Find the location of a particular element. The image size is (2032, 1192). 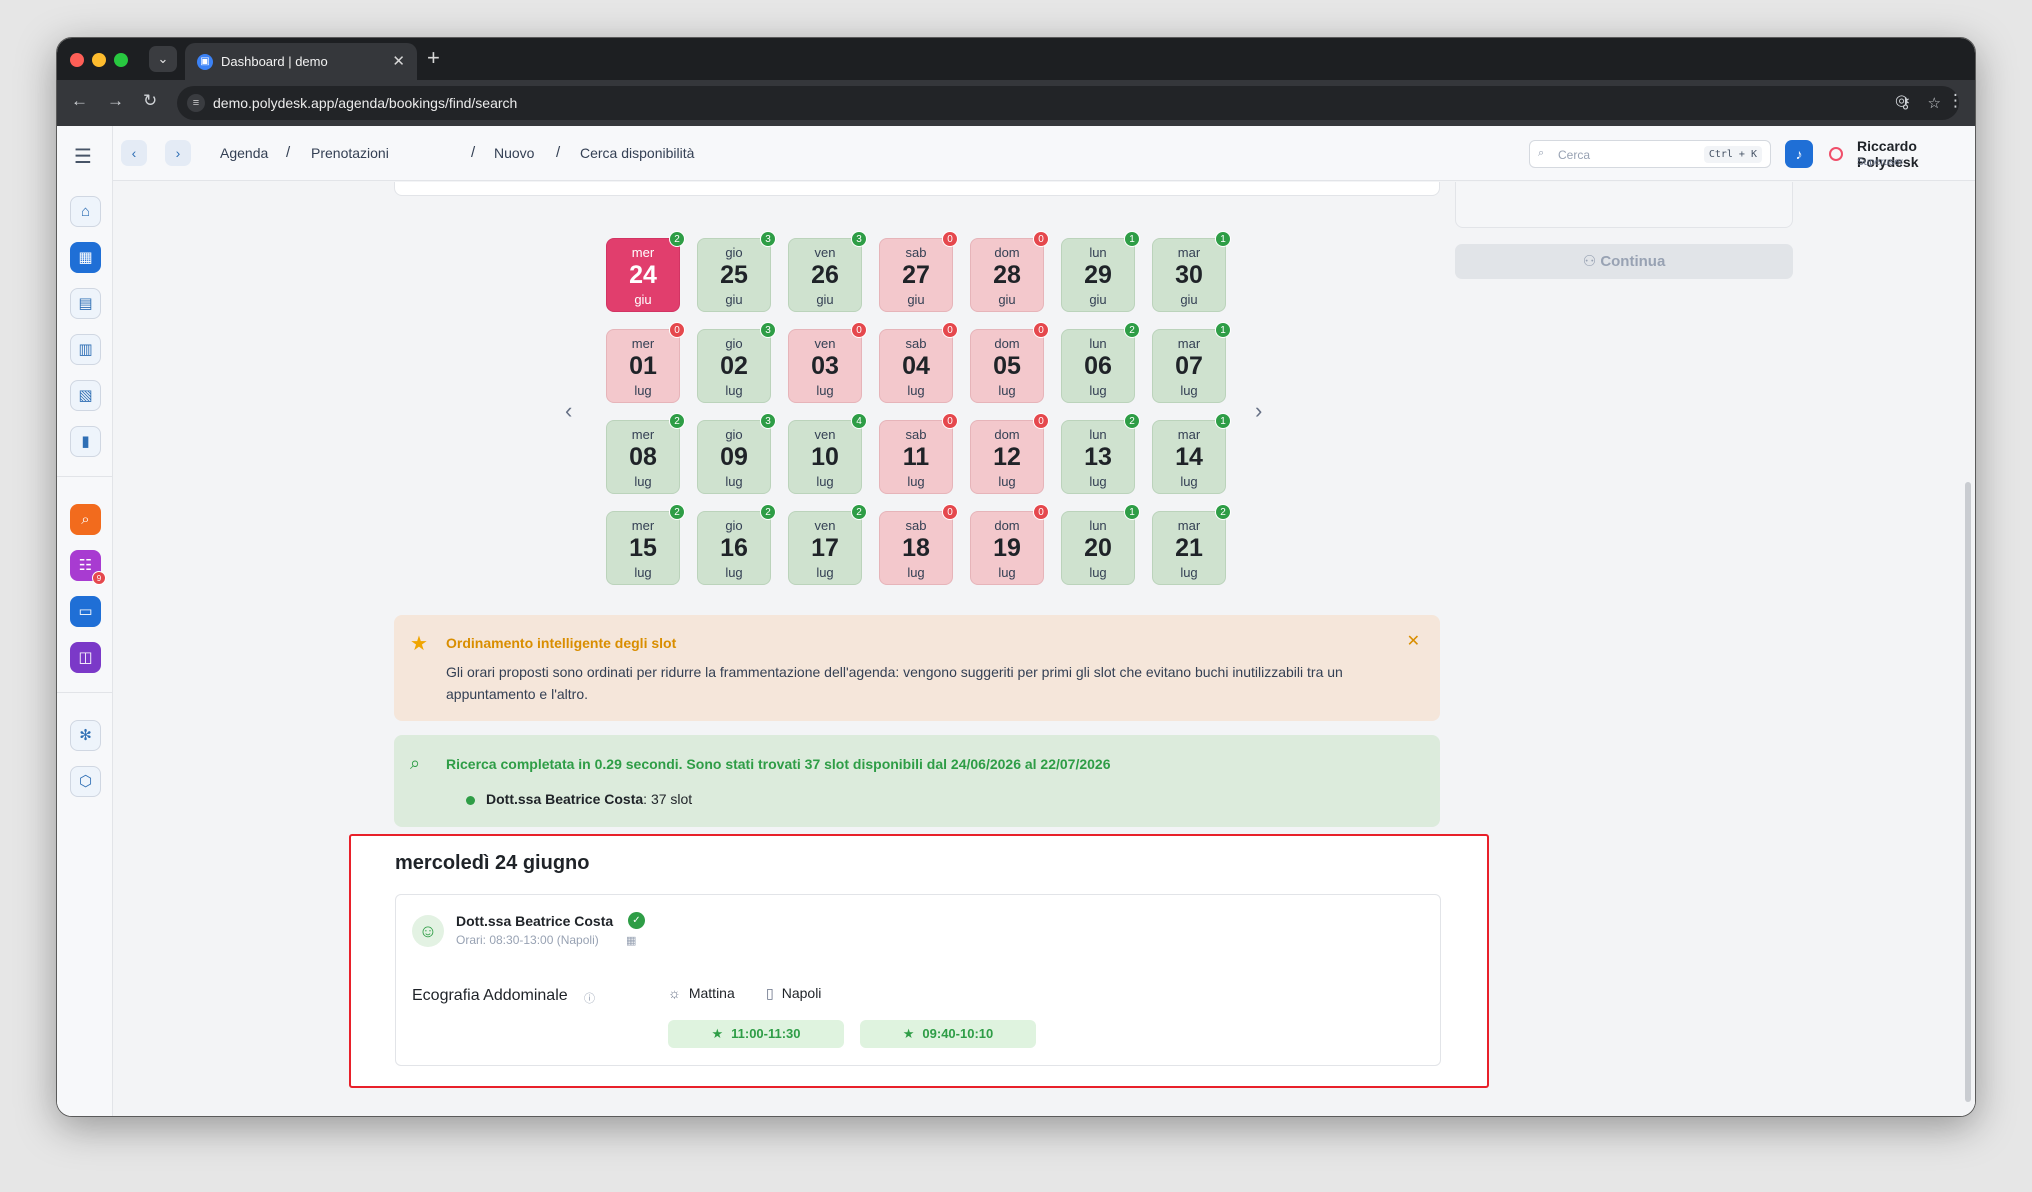

time-slot-button: ★ 11:00-11:30 is located at coordinates (756, 1034).